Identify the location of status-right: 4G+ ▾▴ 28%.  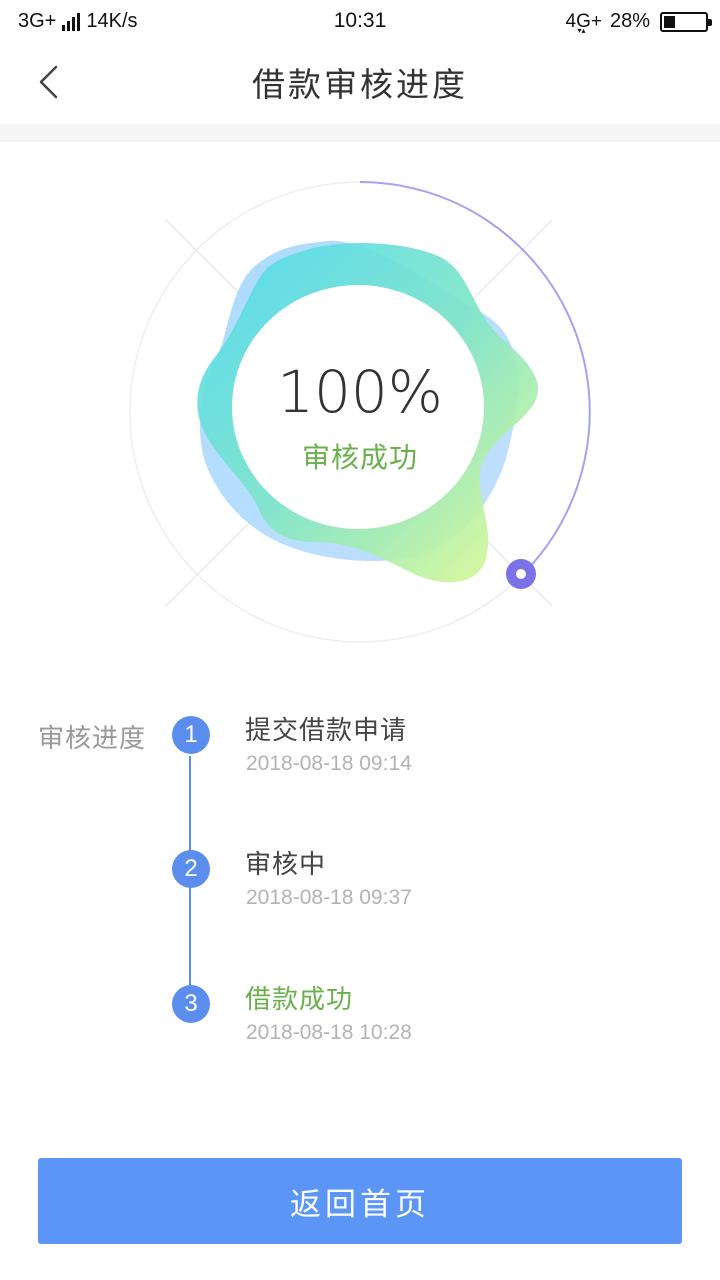
(639, 22).